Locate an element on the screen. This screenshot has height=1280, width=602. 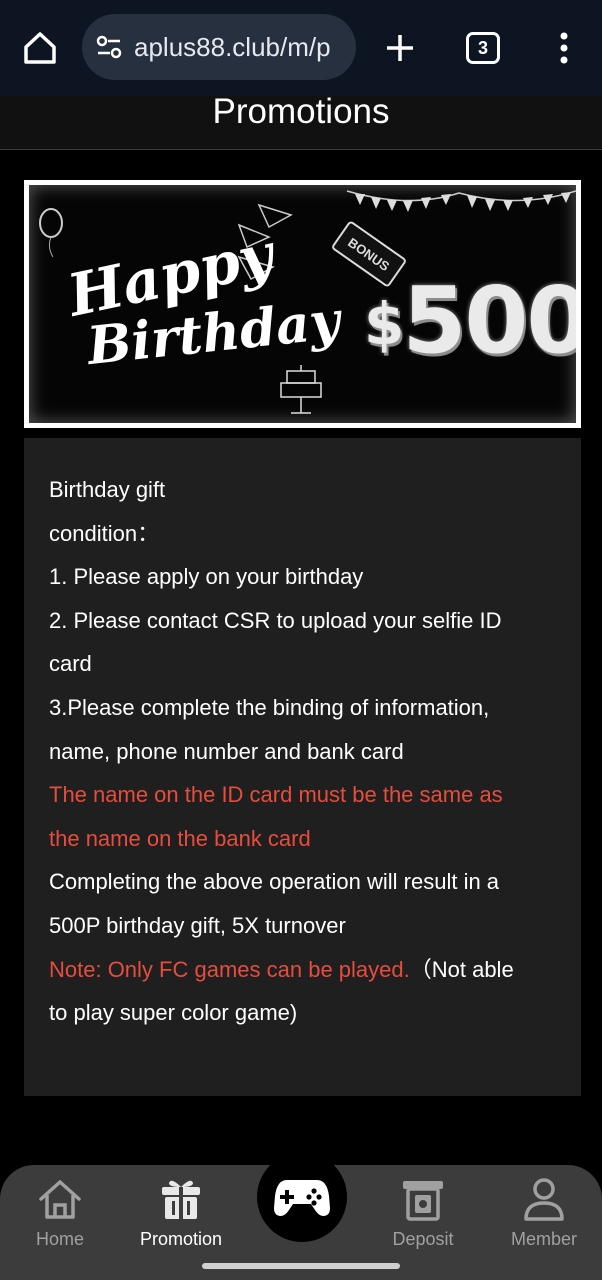
detail-line: card is located at coordinates (70, 664).